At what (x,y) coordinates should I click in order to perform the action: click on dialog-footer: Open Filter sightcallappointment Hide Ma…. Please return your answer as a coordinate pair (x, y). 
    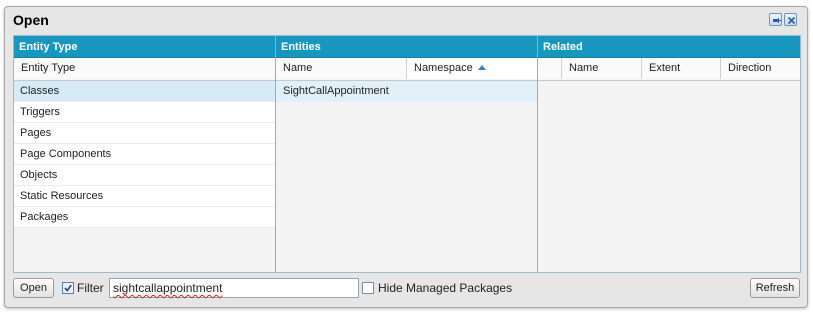
    Looking at the image, I should click on (407, 289).